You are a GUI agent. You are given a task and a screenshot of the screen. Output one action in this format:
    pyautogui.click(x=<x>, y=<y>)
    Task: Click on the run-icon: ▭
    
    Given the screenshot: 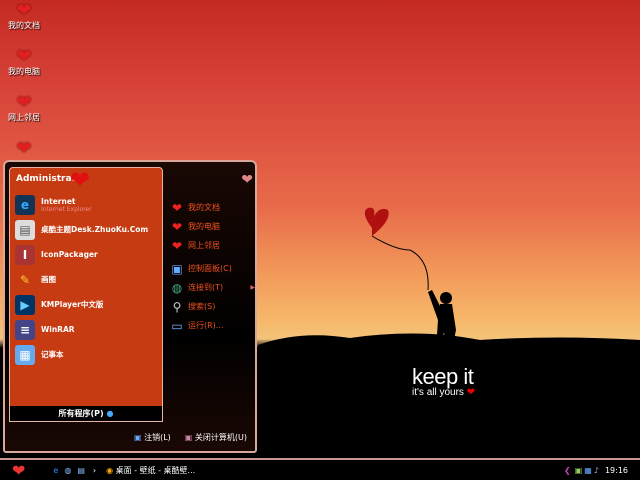 What is the action you would take?
    pyautogui.click(x=177, y=325)
    